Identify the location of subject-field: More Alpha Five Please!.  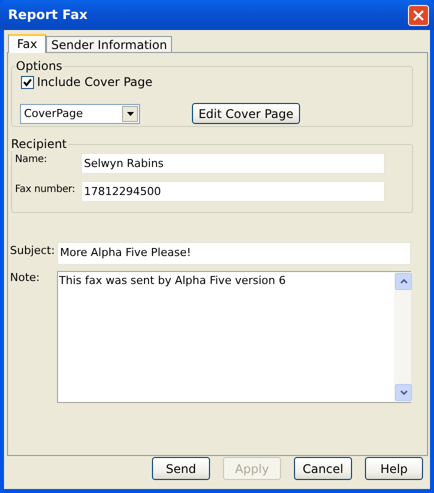
(234, 253).